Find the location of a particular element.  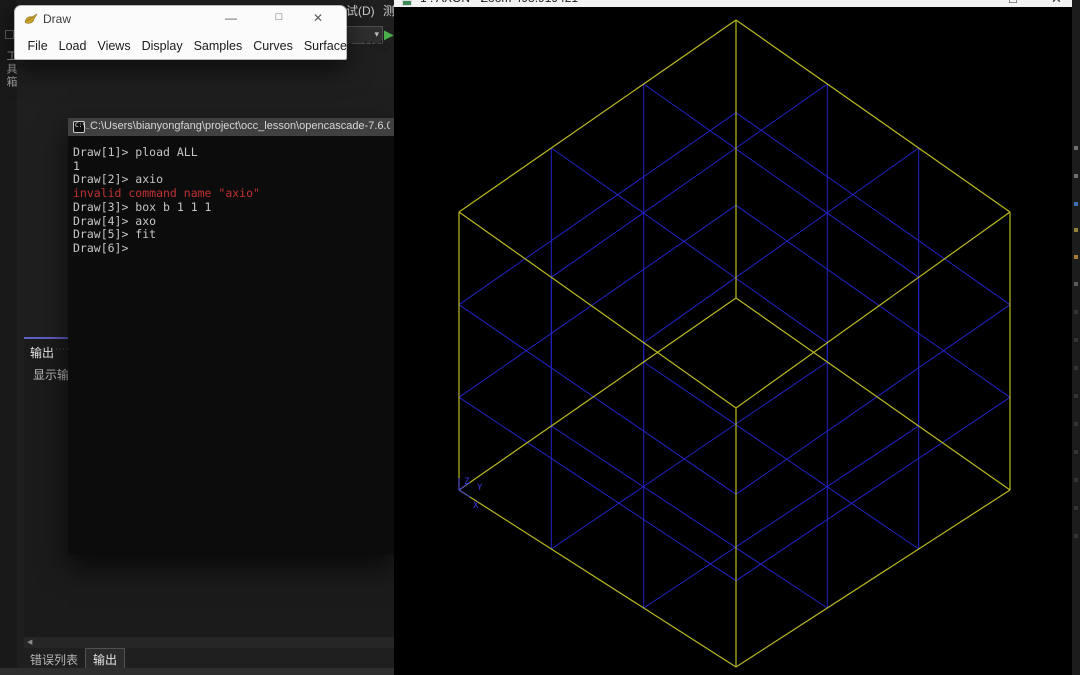

toolbox-icon is located at coordinates (9, 34).